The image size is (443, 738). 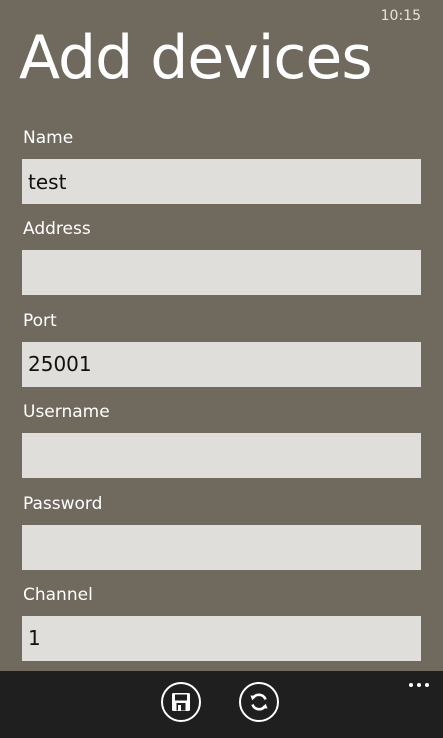 What do you see at coordinates (400, 16) in the screenshot?
I see `status-bar-time: 10:15` at bounding box center [400, 16].